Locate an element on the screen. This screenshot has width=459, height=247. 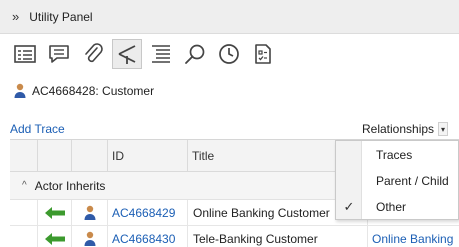
outline-button is located at coordinates (161, 54).